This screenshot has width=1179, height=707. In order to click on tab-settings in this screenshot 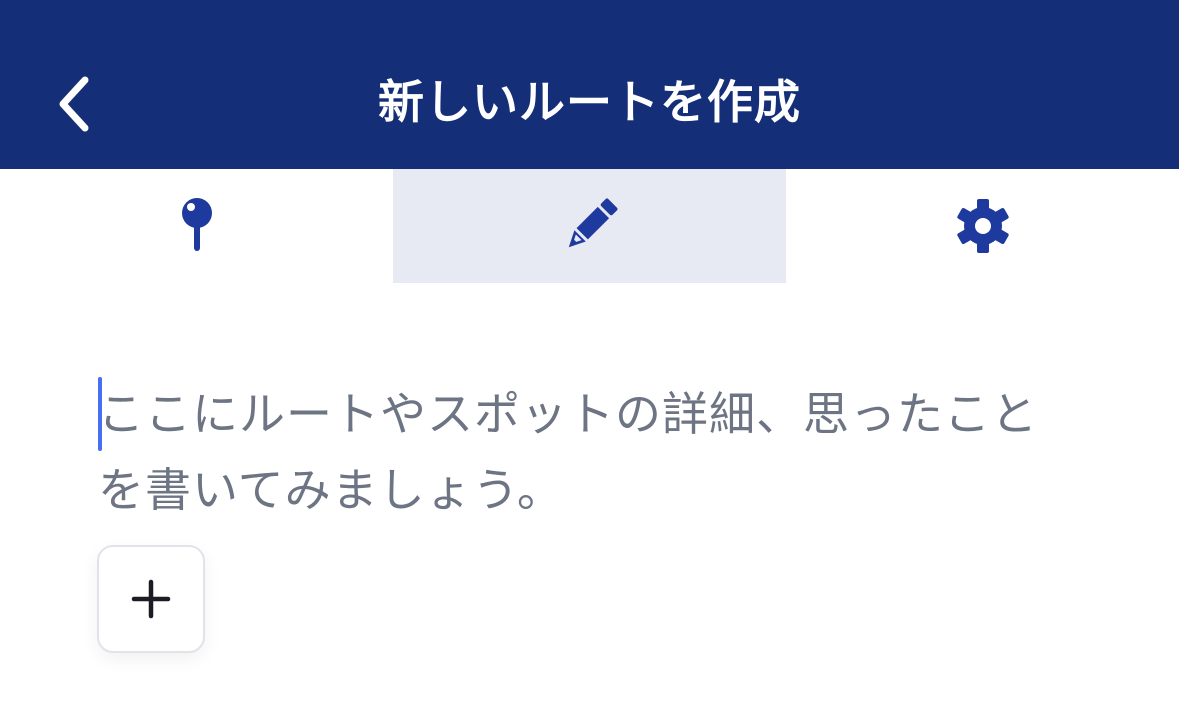, I will do `click(982, 226)`.